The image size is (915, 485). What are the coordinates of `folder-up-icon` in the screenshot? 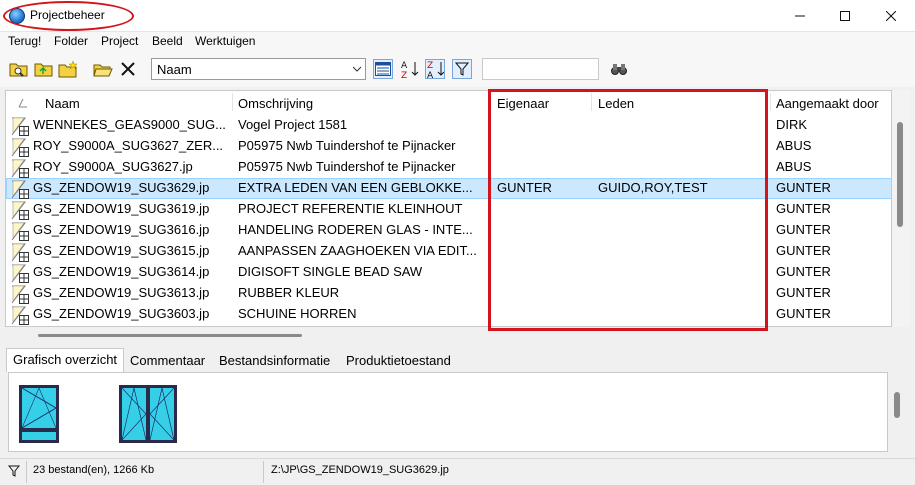 It's located at (43, 70).